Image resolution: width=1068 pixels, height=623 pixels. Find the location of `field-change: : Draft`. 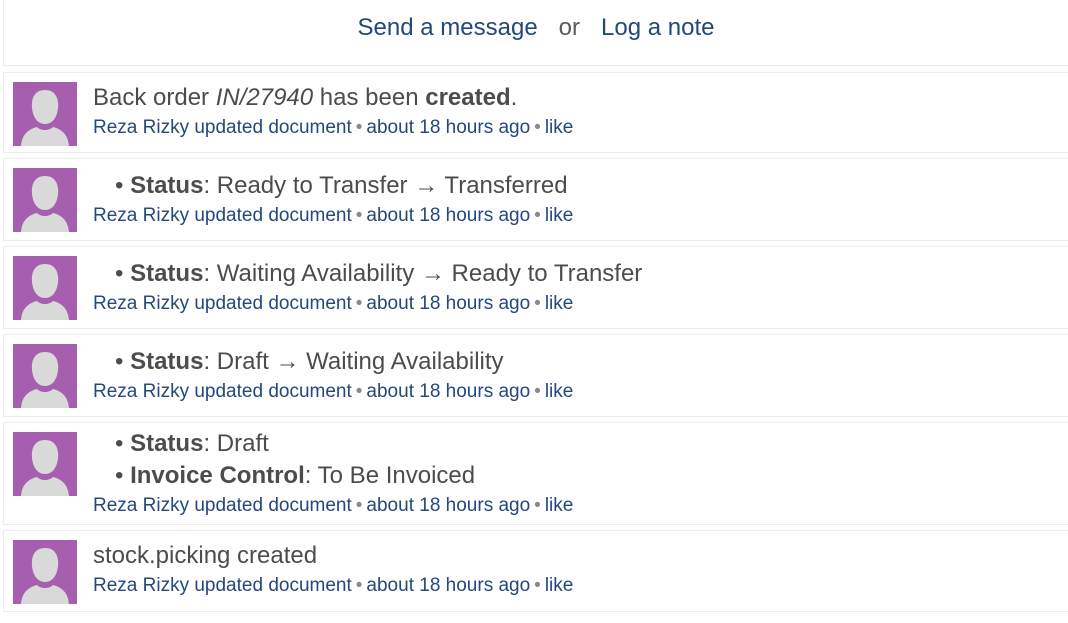

field-change: : Draft is located at coordinates (236, 443).